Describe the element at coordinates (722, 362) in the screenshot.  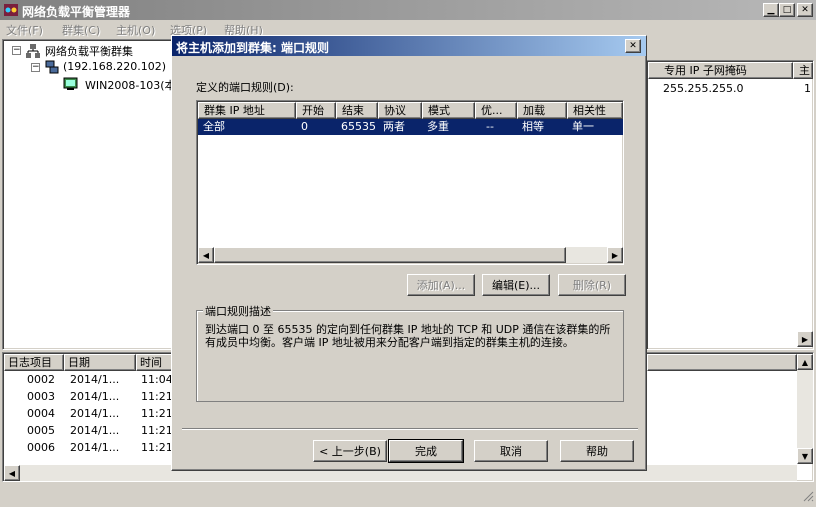
I see `column-header-extra` at that location.